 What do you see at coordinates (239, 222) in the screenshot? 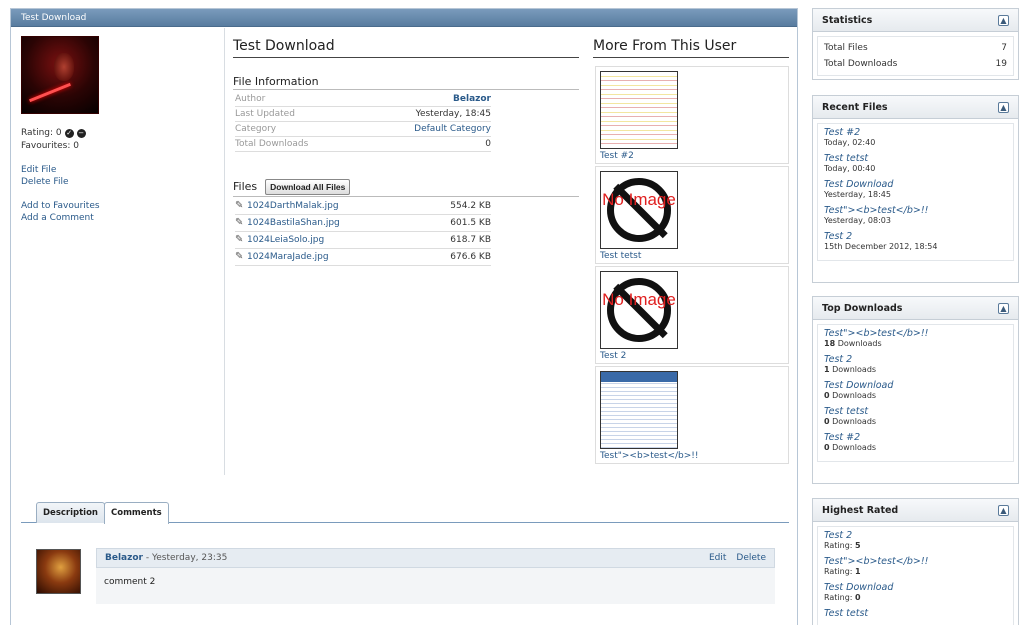
I see `paperclip-icon: ✎` at bounding box center [239, 222].